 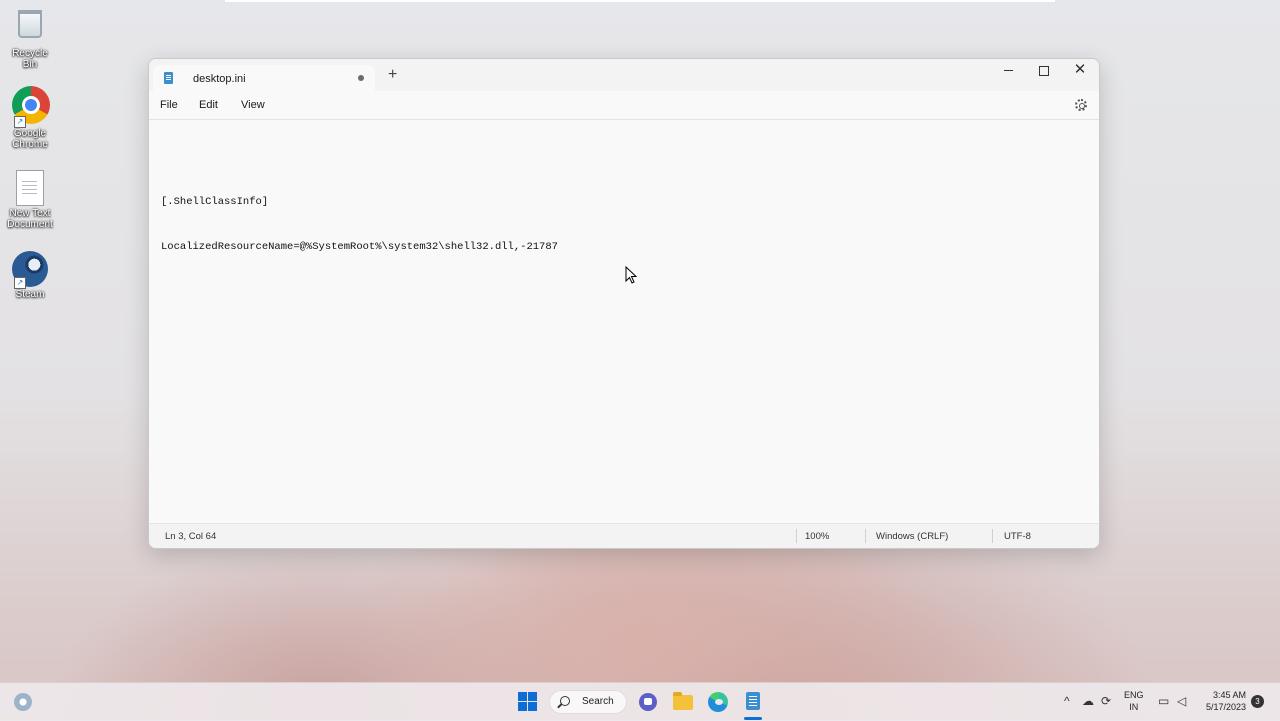 I want to click on notification-badge: 3, so click(x=1257, y=701).